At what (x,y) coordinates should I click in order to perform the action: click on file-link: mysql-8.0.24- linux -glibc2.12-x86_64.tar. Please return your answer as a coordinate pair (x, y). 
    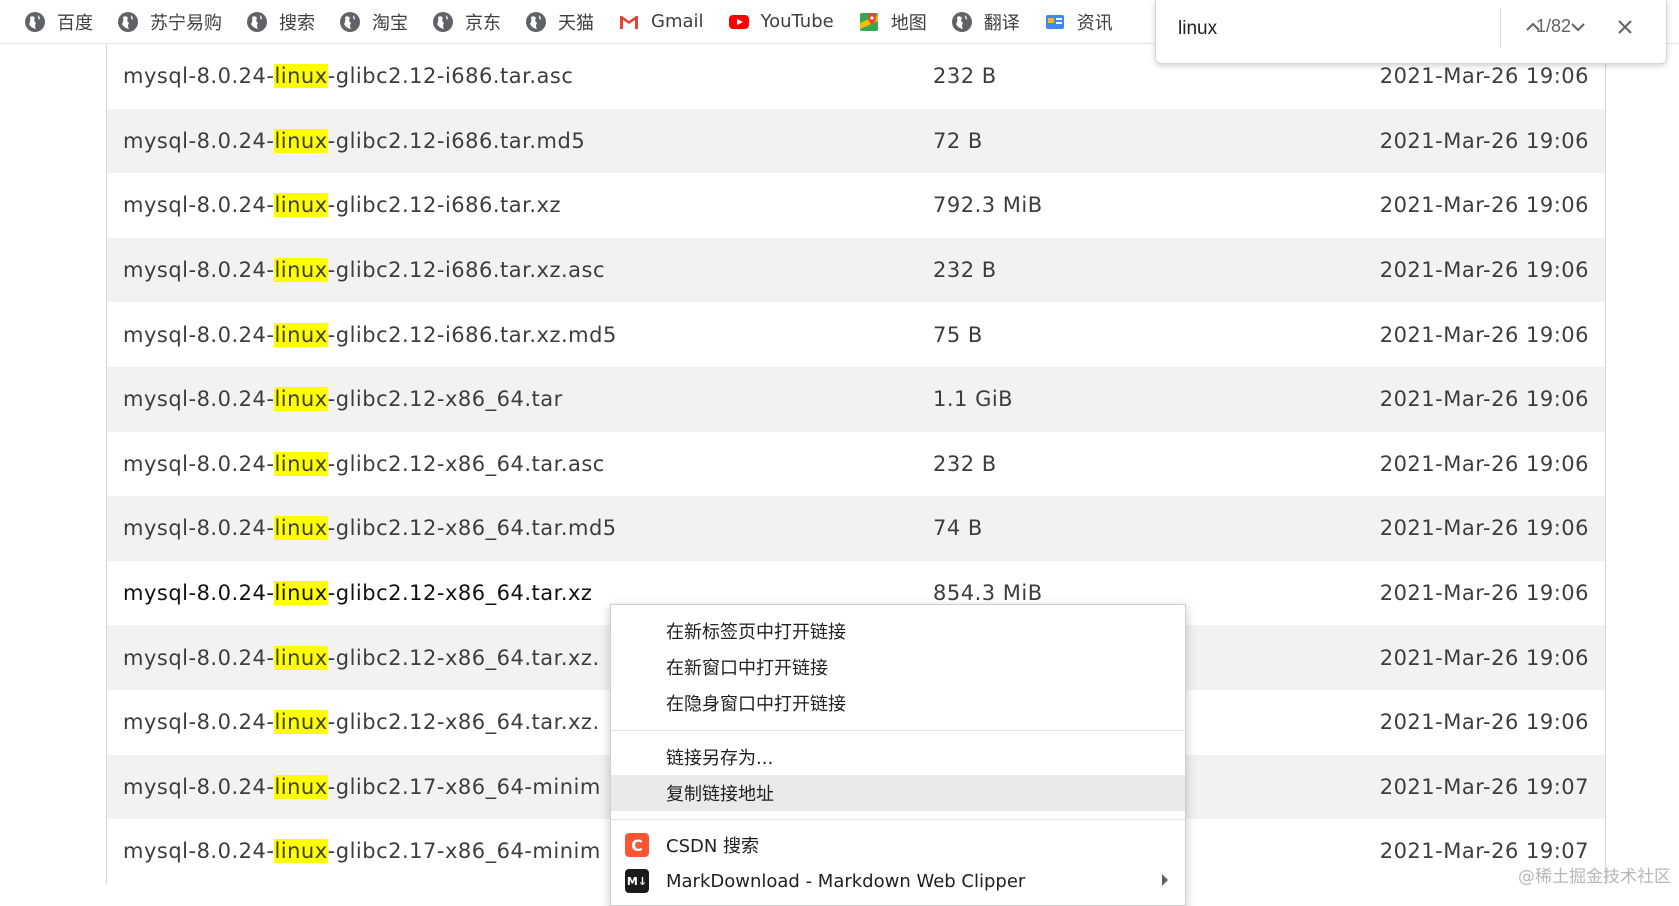
    Looking at the image, I should click on (343, 399).